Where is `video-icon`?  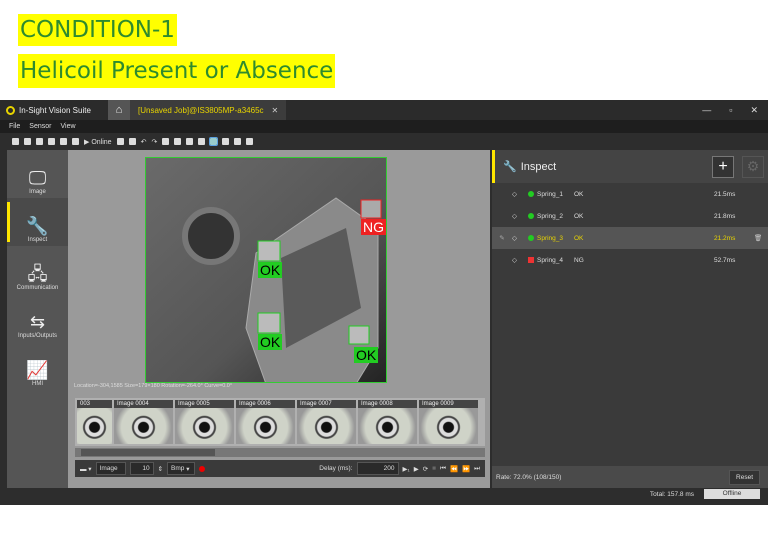 video-icon is located at coordinates (75, 141).